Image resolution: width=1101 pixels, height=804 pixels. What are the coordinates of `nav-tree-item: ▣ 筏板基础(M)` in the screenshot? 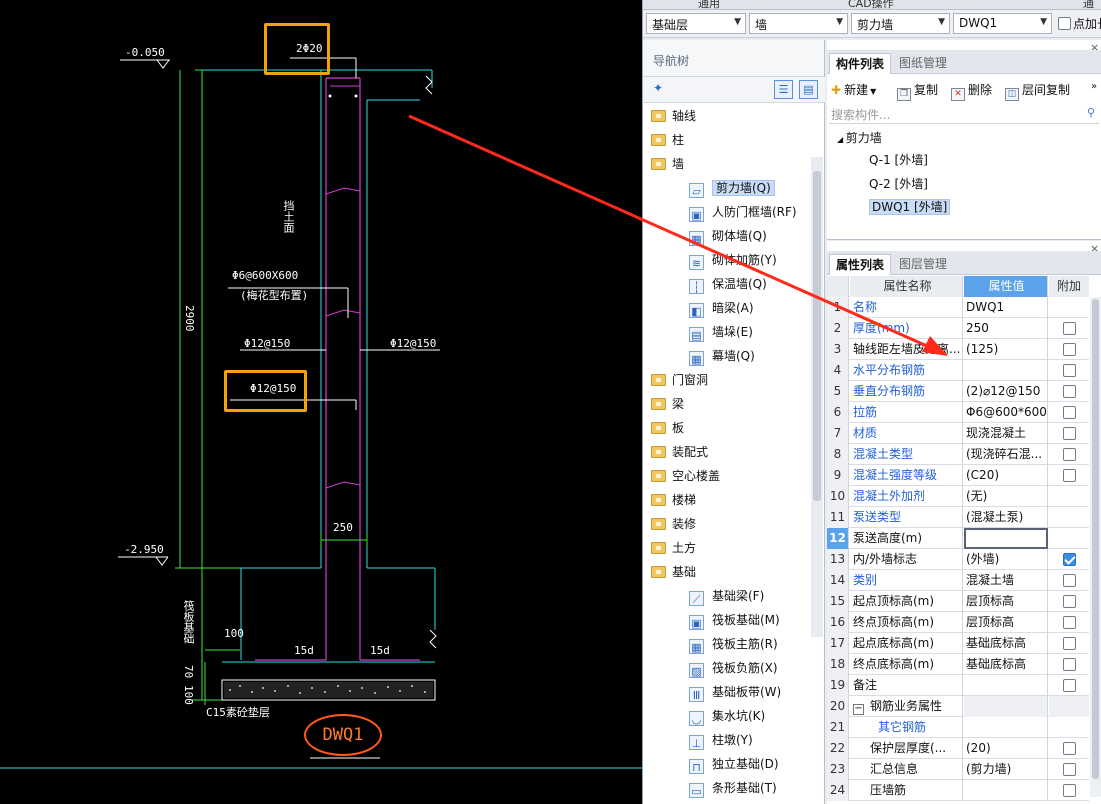 It's located at (734, 620).